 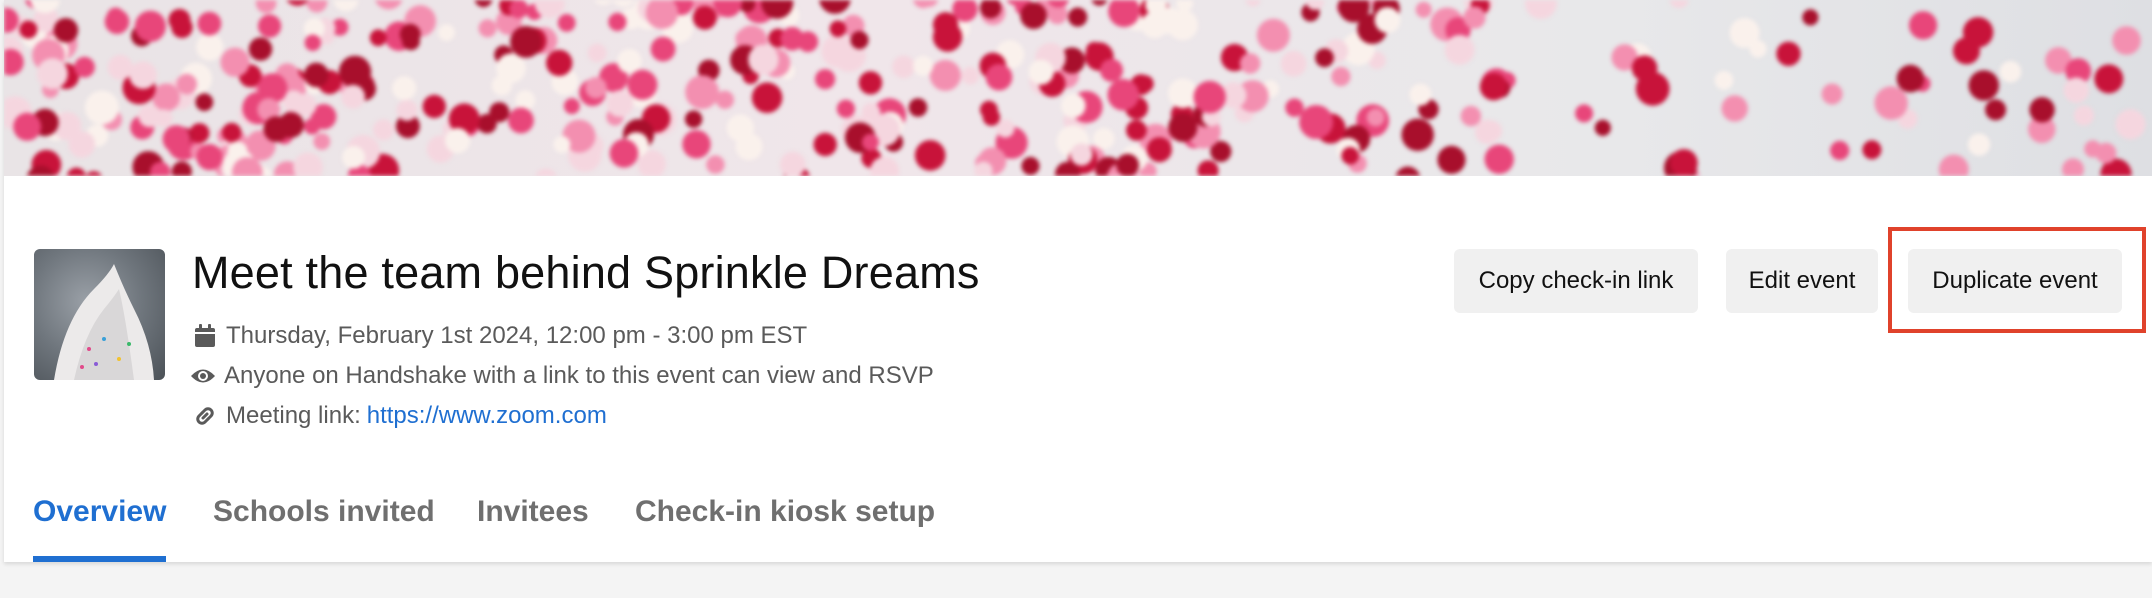 I want to click on event-thumbnail, so click(x=99, y=314).